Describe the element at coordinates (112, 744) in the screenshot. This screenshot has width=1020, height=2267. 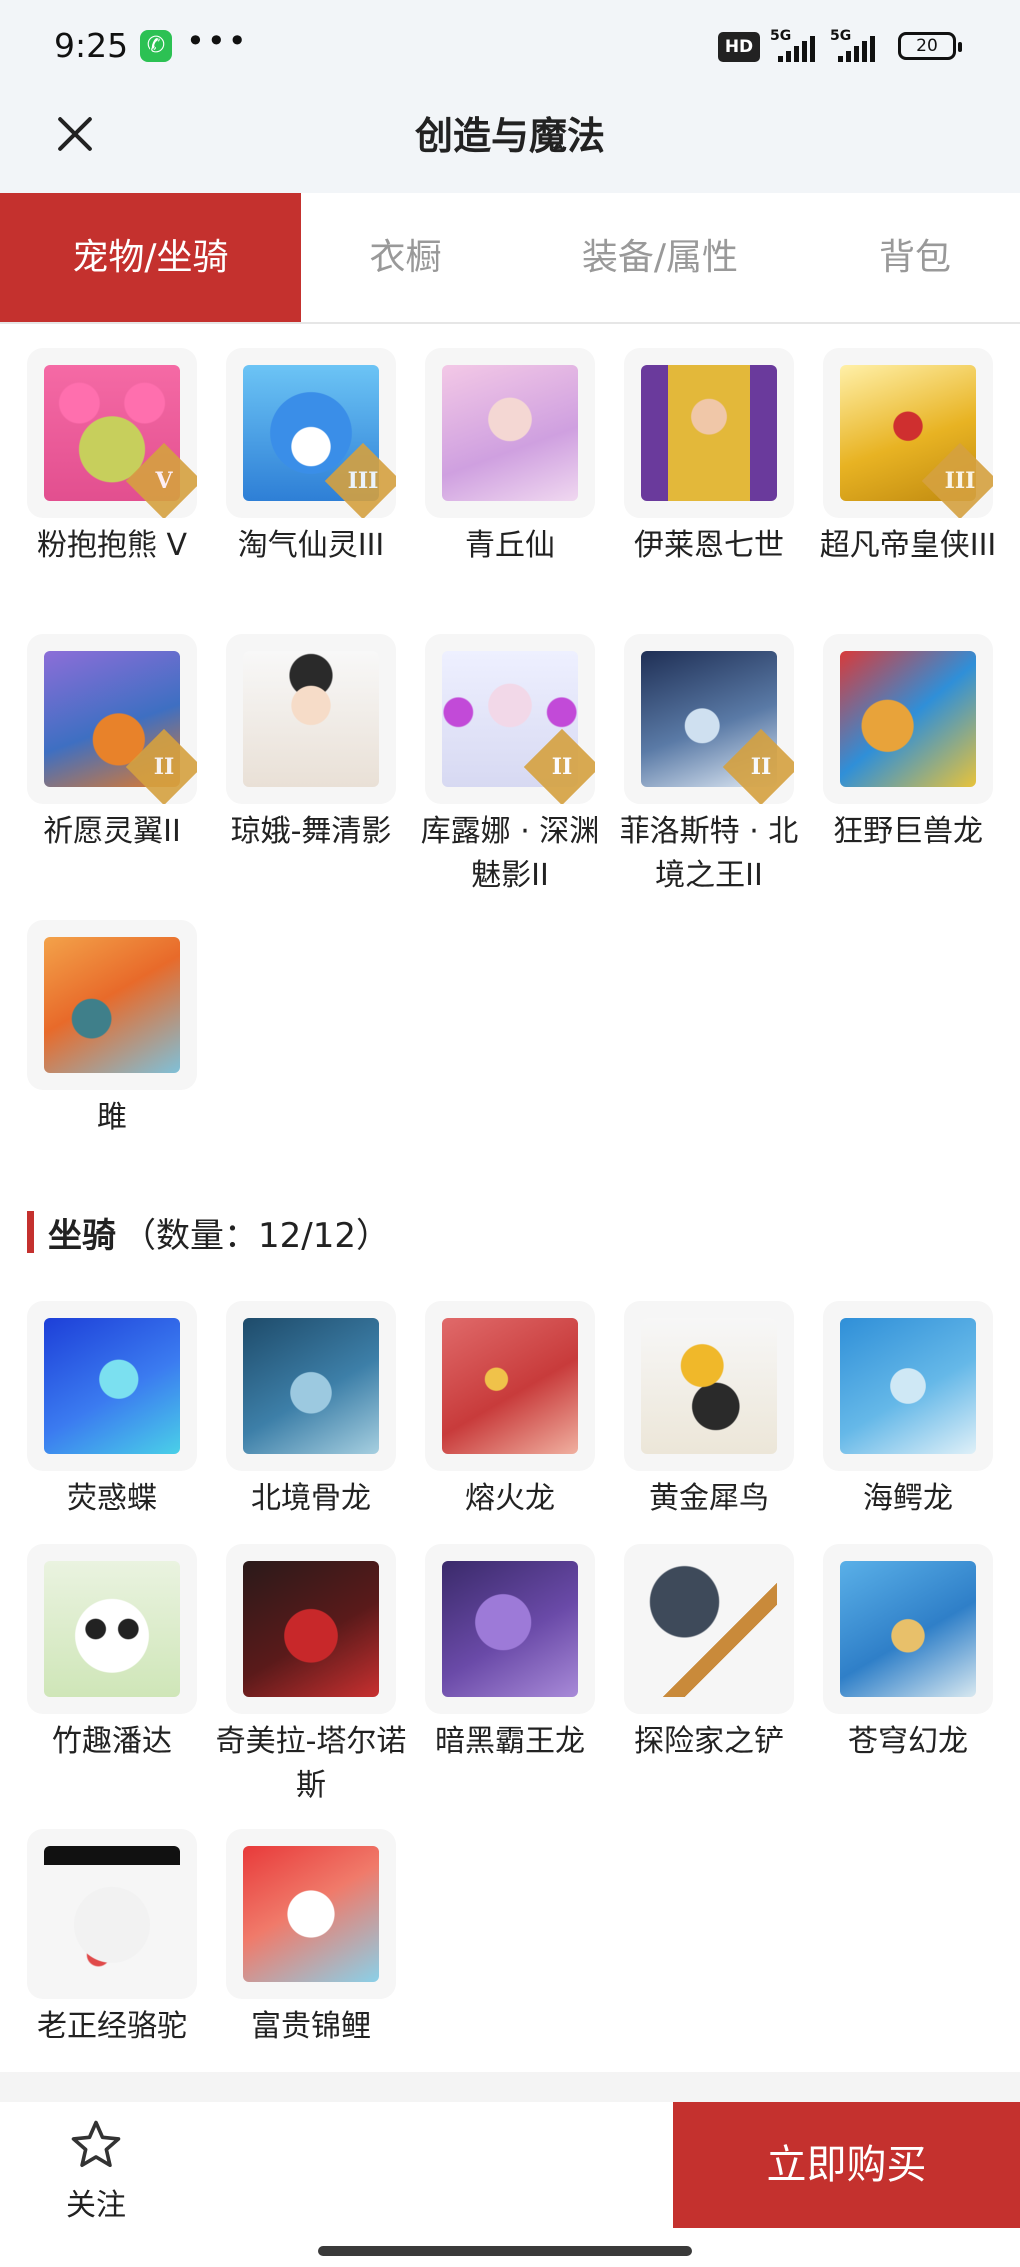
I see `pet-item: II 祈愿灵翼II` at that location.